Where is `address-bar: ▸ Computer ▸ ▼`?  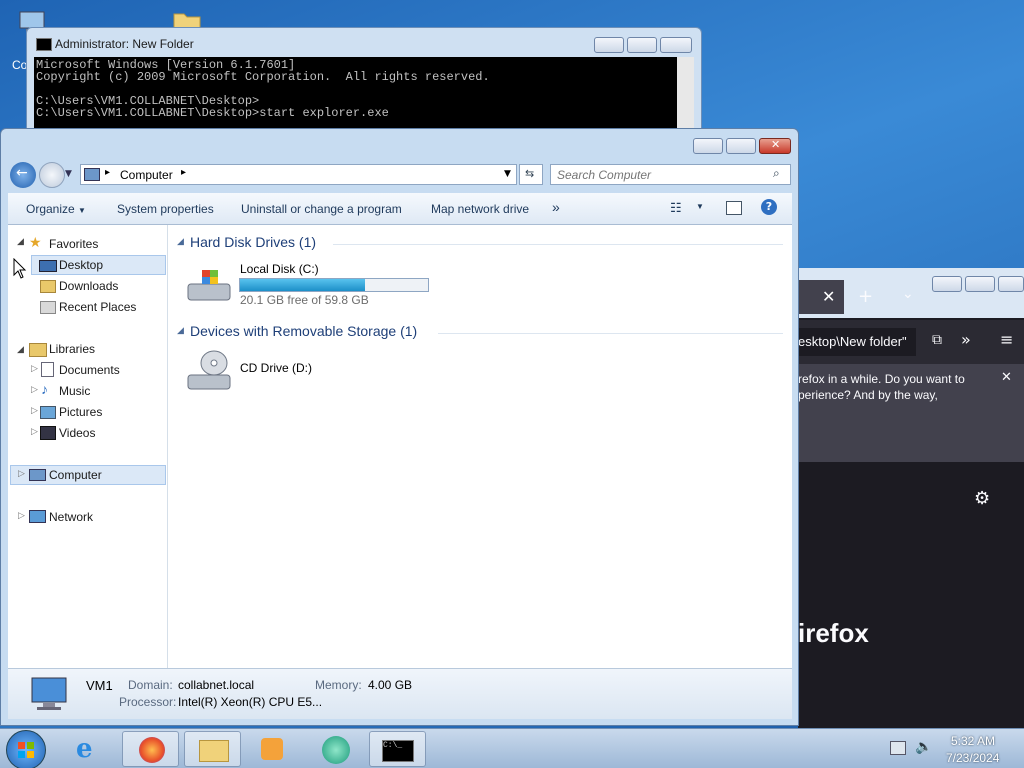 address-bar: ▸ Computer ▸ ▼ is located at coordinates (298, 174).